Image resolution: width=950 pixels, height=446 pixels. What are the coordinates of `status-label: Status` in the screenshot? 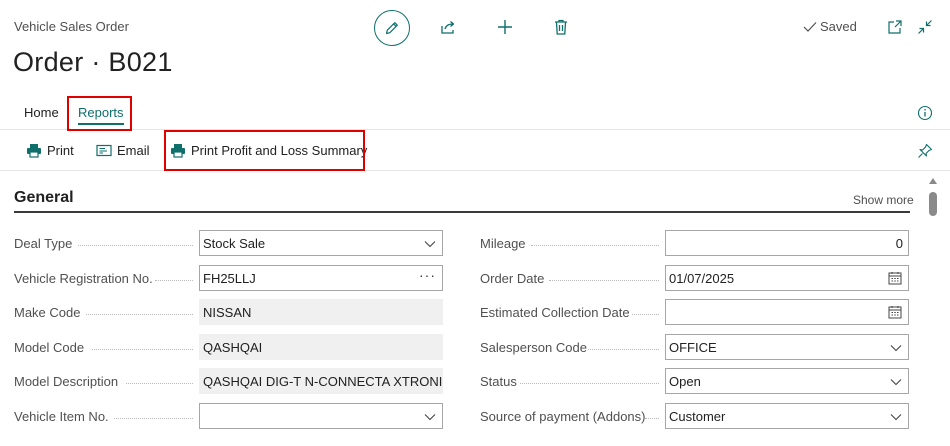 It's located at (498, 381).